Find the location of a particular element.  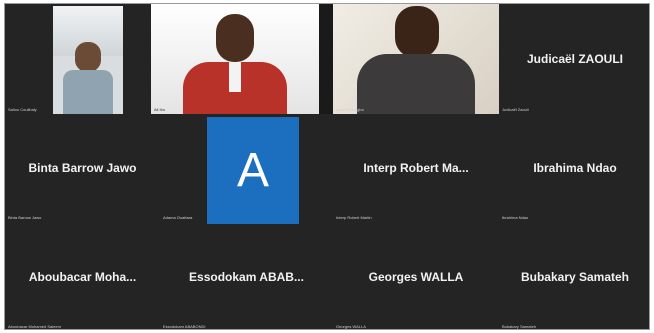

participant-name: Ibrahima Ndao is located at coordinates (575, 168).